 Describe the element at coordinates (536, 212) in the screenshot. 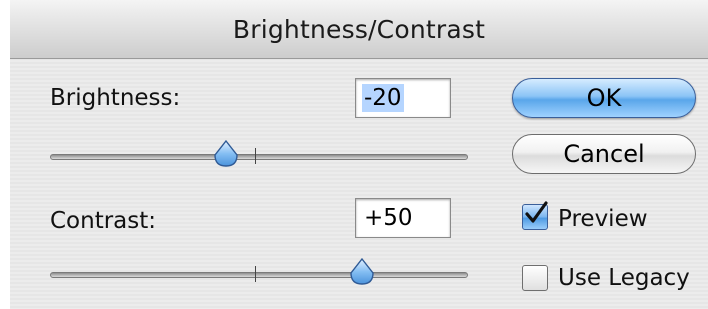

I see `checkmark-icon` at that location.